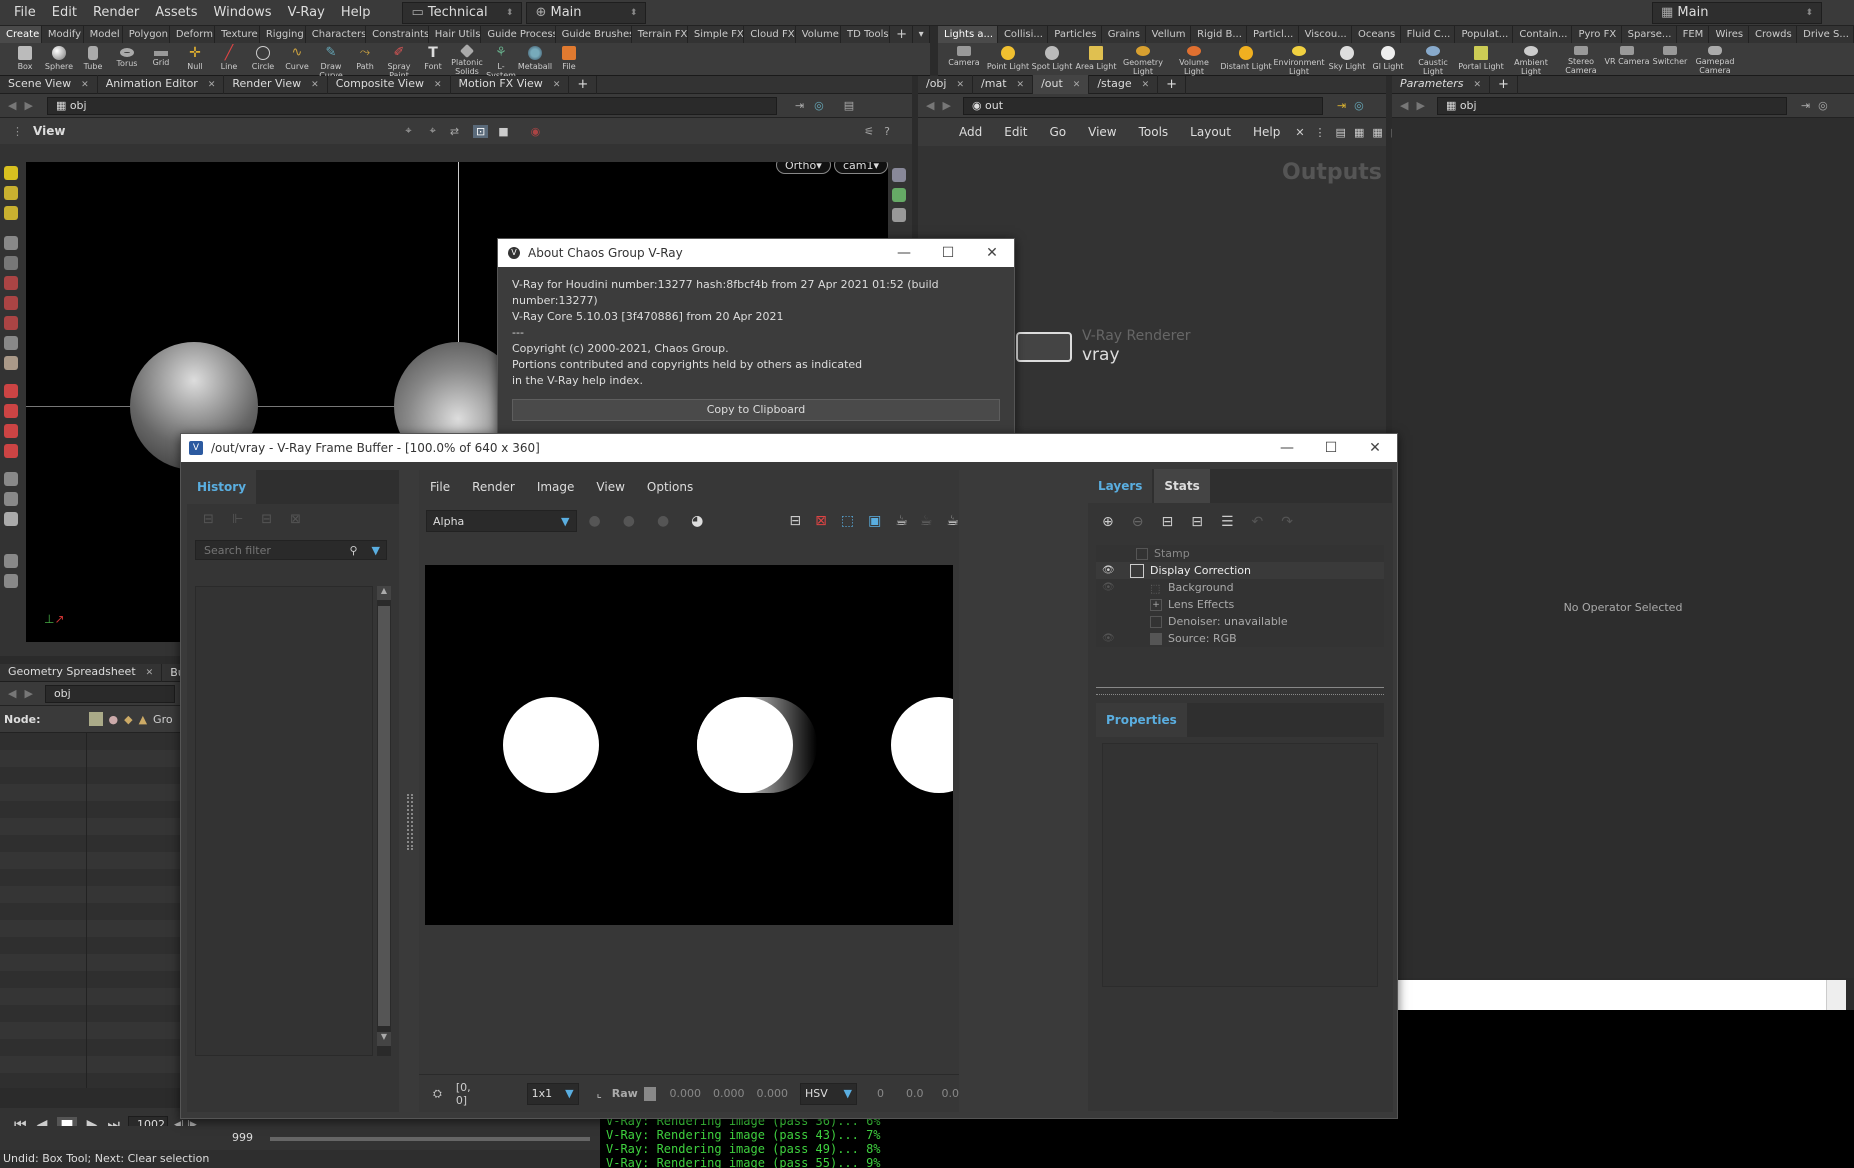 The height and width of the screenshot is (1168, 1854). I want to click on vfb-menu-image: Image, so click(556, 487).